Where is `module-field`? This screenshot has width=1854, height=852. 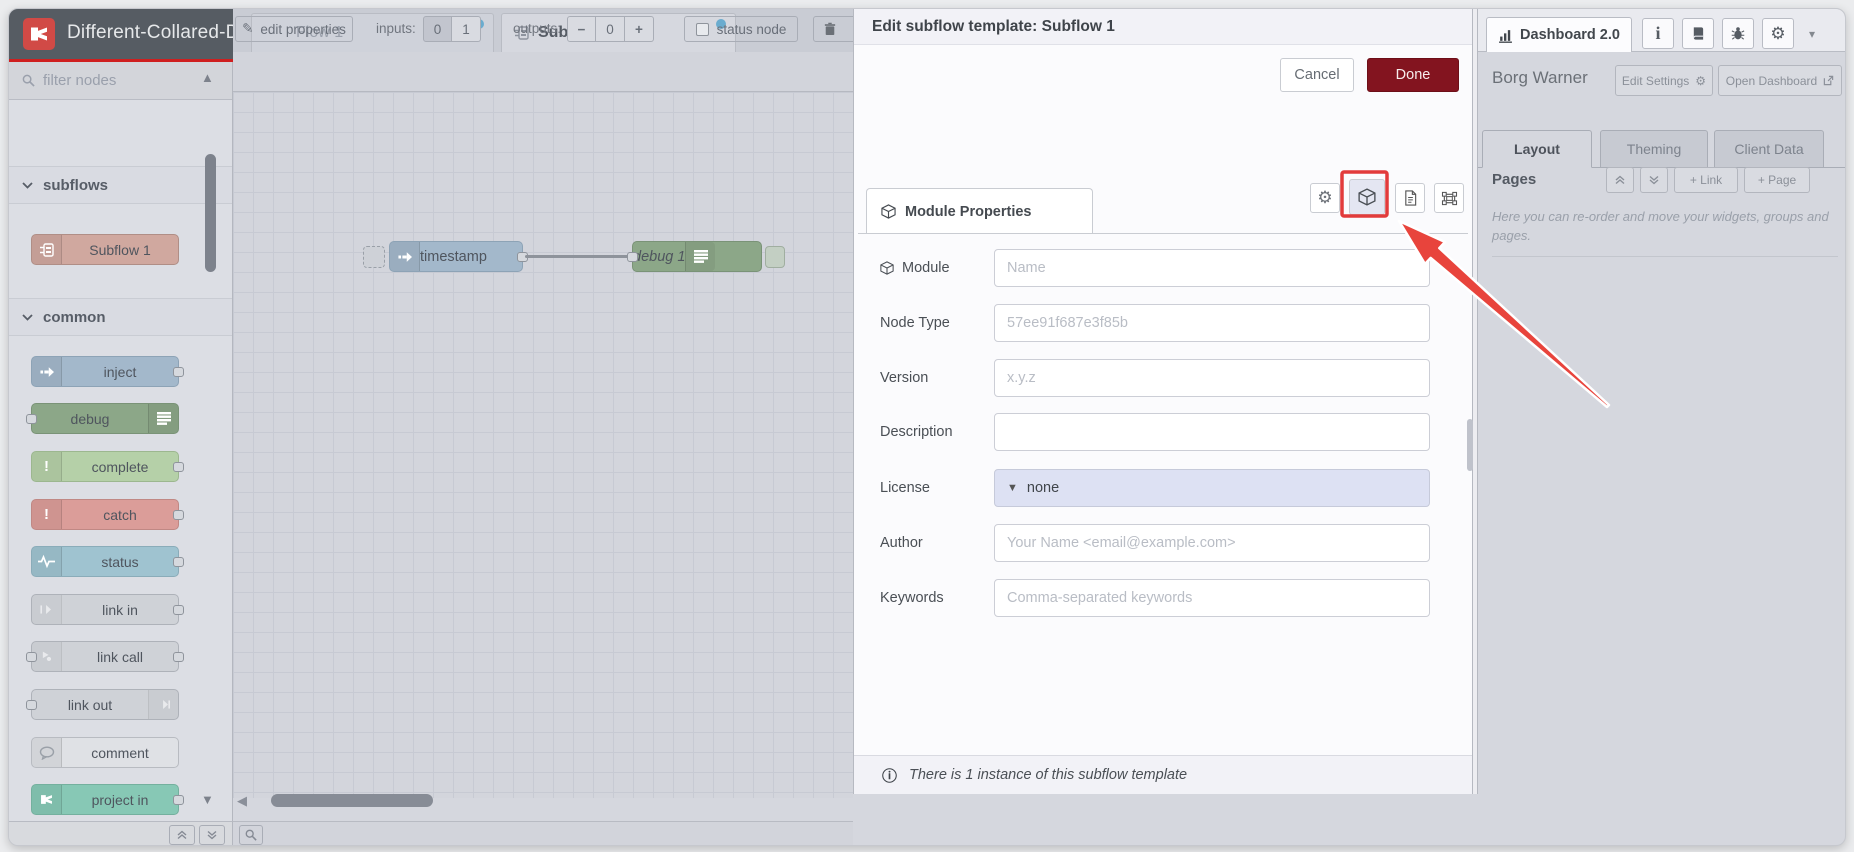 module-field is located at coordinates (1212, 268).